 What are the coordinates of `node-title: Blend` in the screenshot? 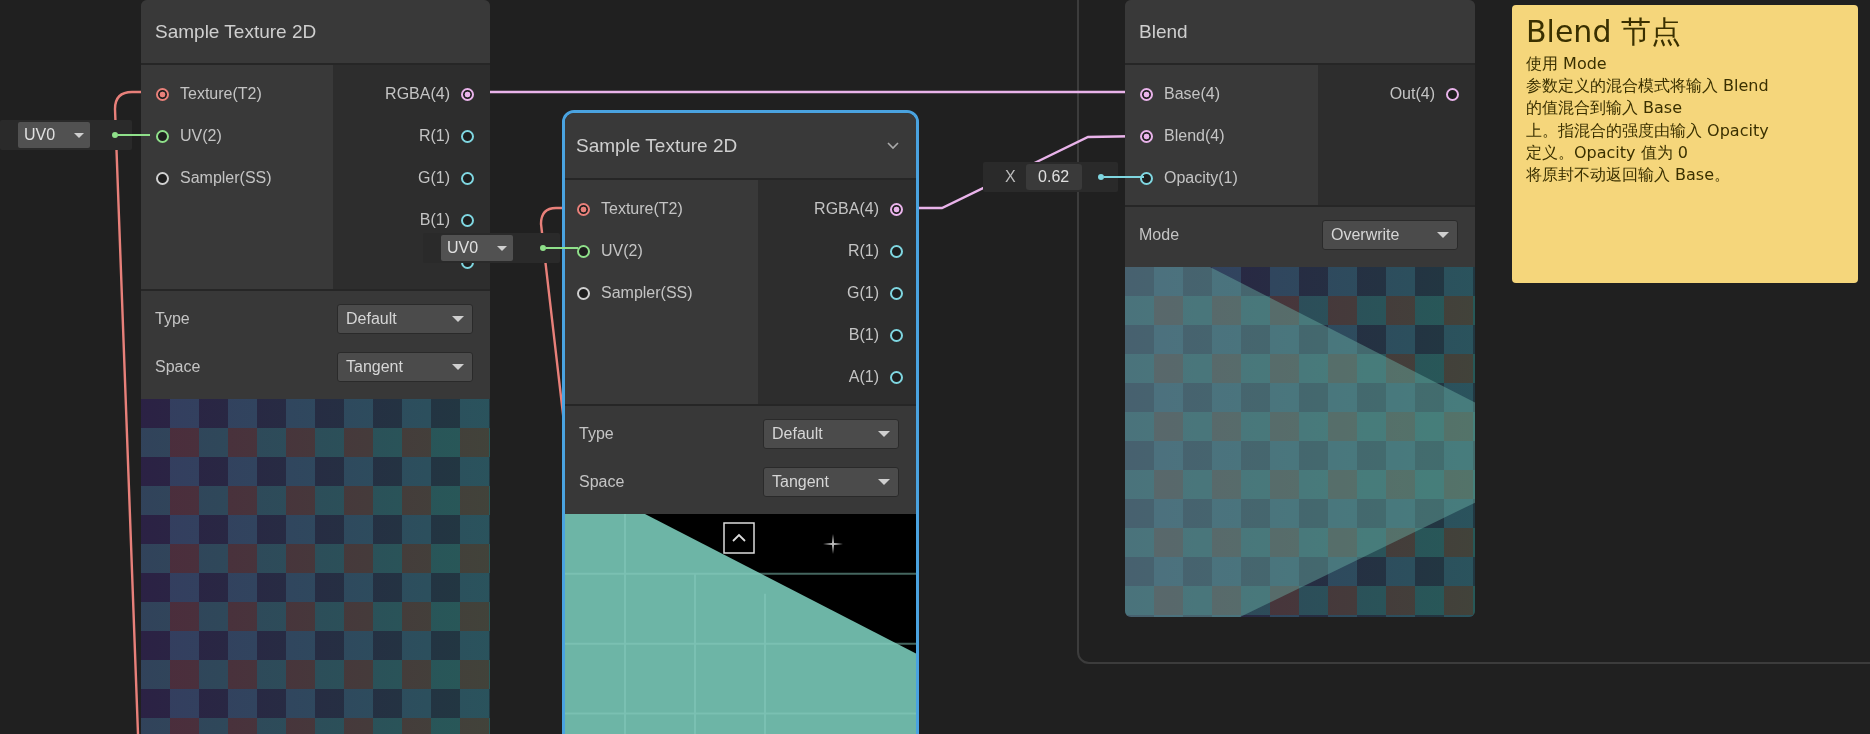 It's located at (1163, 31).